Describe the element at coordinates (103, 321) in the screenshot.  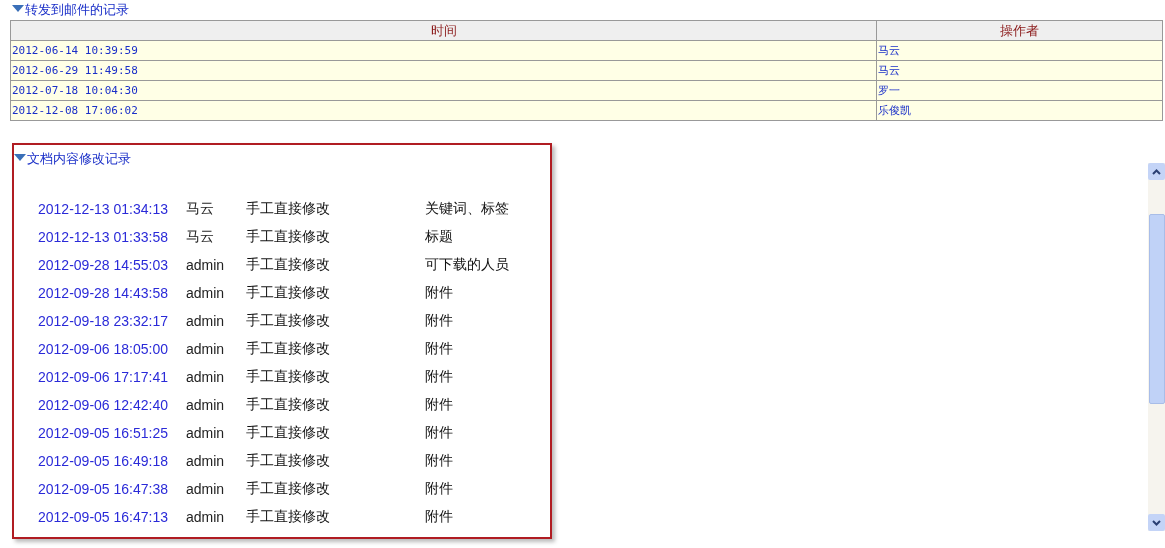
I see `timestamp: 2012-09-18 23:32:17` at that location.